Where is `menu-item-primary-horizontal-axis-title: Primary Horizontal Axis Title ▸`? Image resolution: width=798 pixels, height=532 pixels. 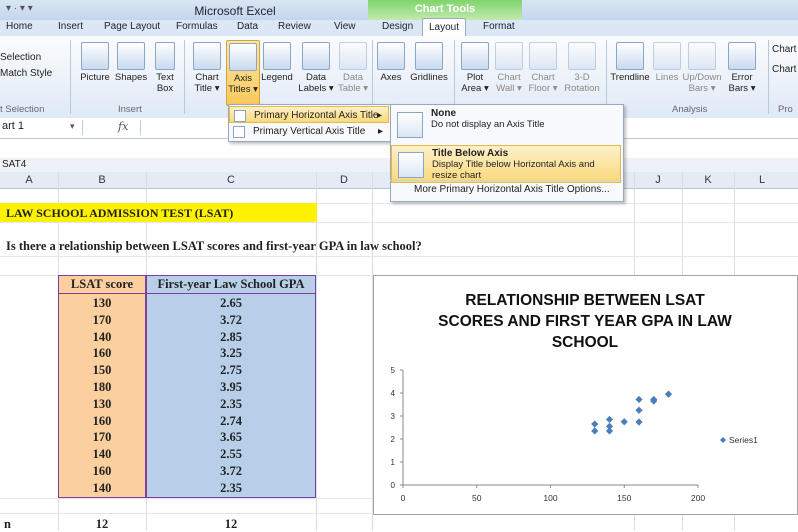
menu-item-primary-horizontal-axis-title: Primary Horizontal Axis Title ▸ is located at coordinates (309, 114).